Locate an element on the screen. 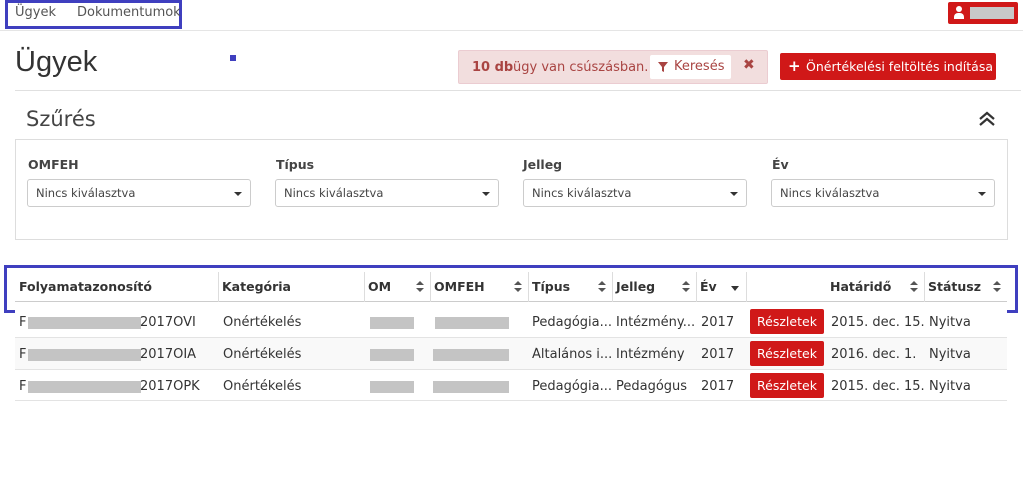 This screenshot has height=495, width=1023. overdue-text: ügy van csúszásban. is located at coordinates (581, 67).